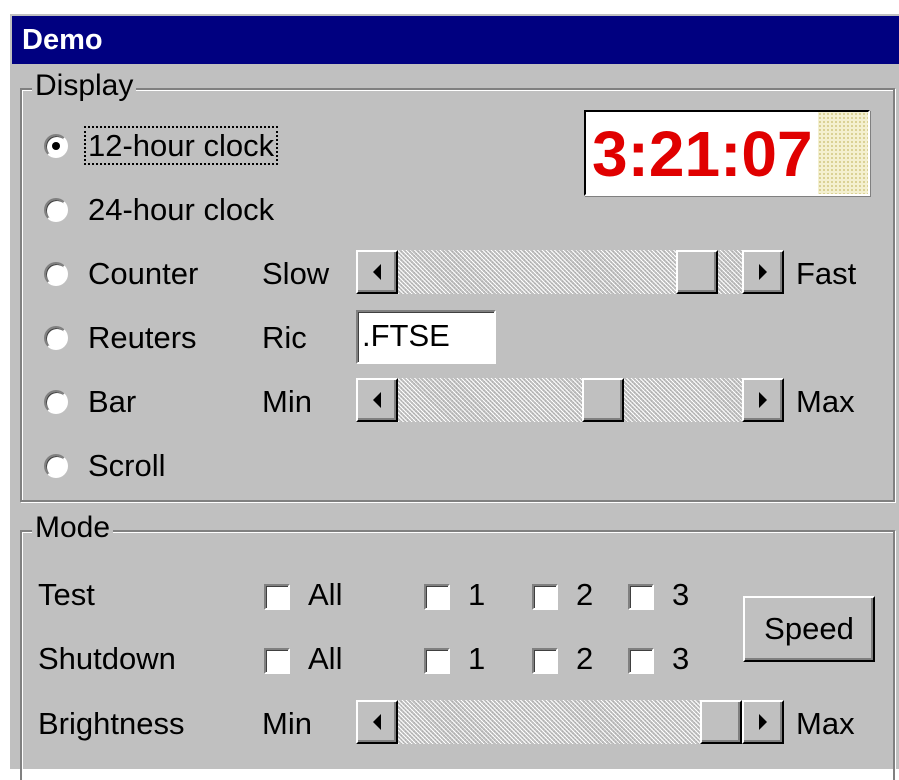 The image size is (899, 780). Describe the element at coordinates (545, 661) in the screenshot. I see `shutdown-2-checkbox` at that location.